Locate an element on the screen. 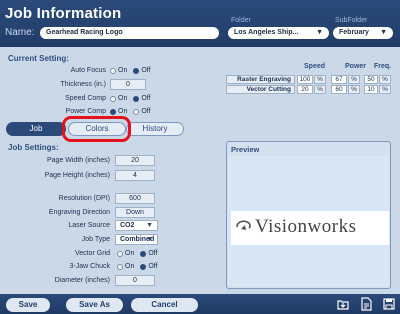 The image size is (400, 314). page-height-input: 4 is located at coordinates (135, 175).